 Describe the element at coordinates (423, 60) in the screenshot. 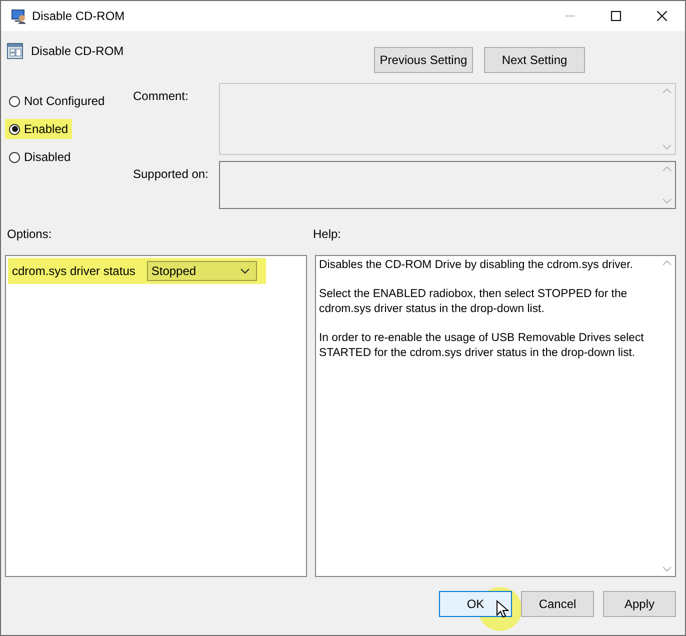

I see `previous-setting-button: Previous Setting` at that location.